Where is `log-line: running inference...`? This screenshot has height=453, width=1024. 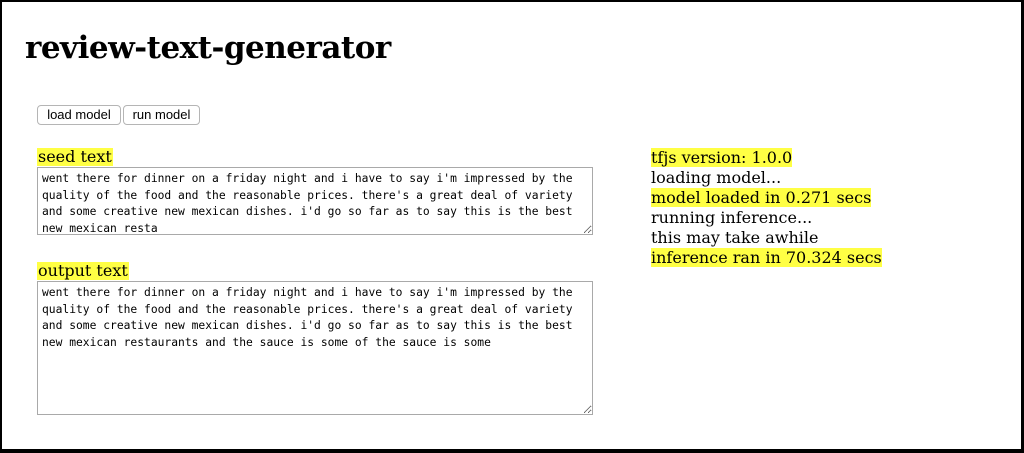 log-line: running inference... is located at coordinates (732, 217).